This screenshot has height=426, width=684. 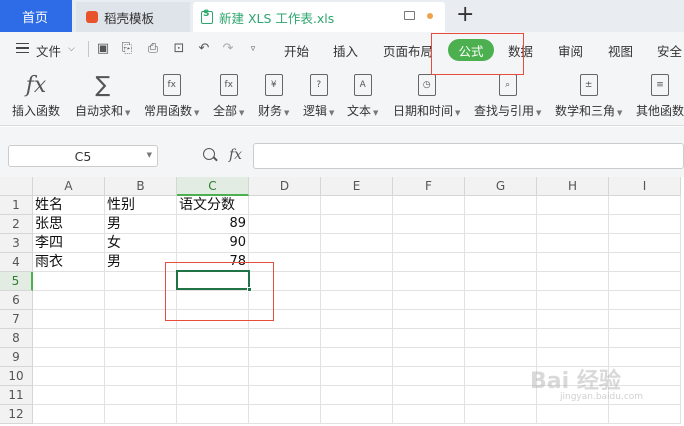 I want to click on tab-template: 稻壳模板, so click(x=133, y=17).